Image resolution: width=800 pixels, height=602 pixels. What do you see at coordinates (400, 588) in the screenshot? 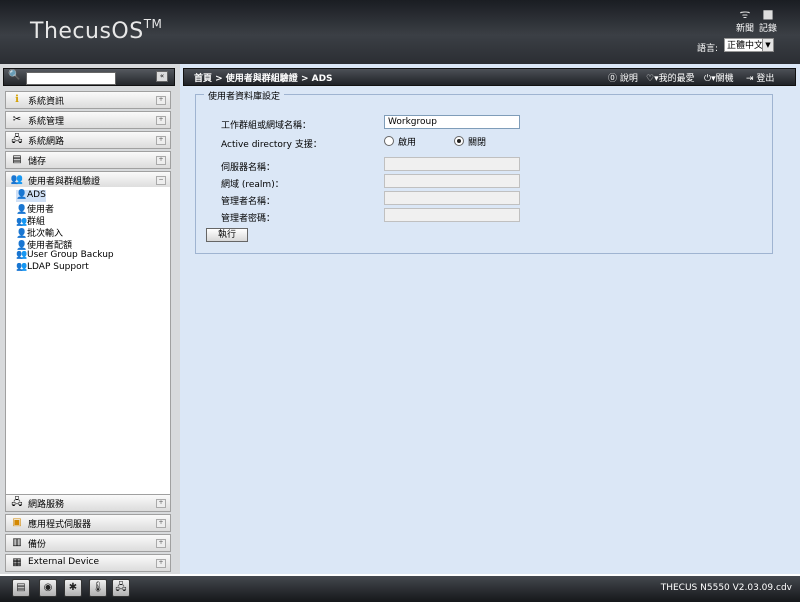
I see `footer: ▤ ◉ ✱ 🌡 🖧 THECUS N5550 V2.03.09.cdv` at bounding box center [400, 588].